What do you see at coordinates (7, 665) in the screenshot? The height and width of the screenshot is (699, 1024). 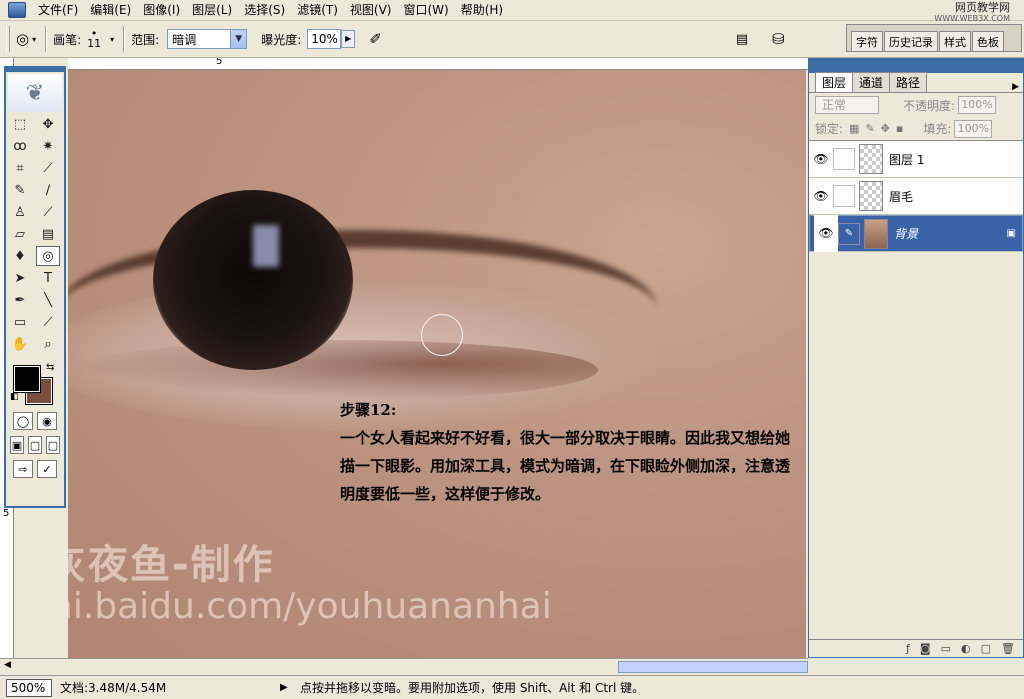 I see `scroll-left-icon: ◀` at bounding box center [7, 665].